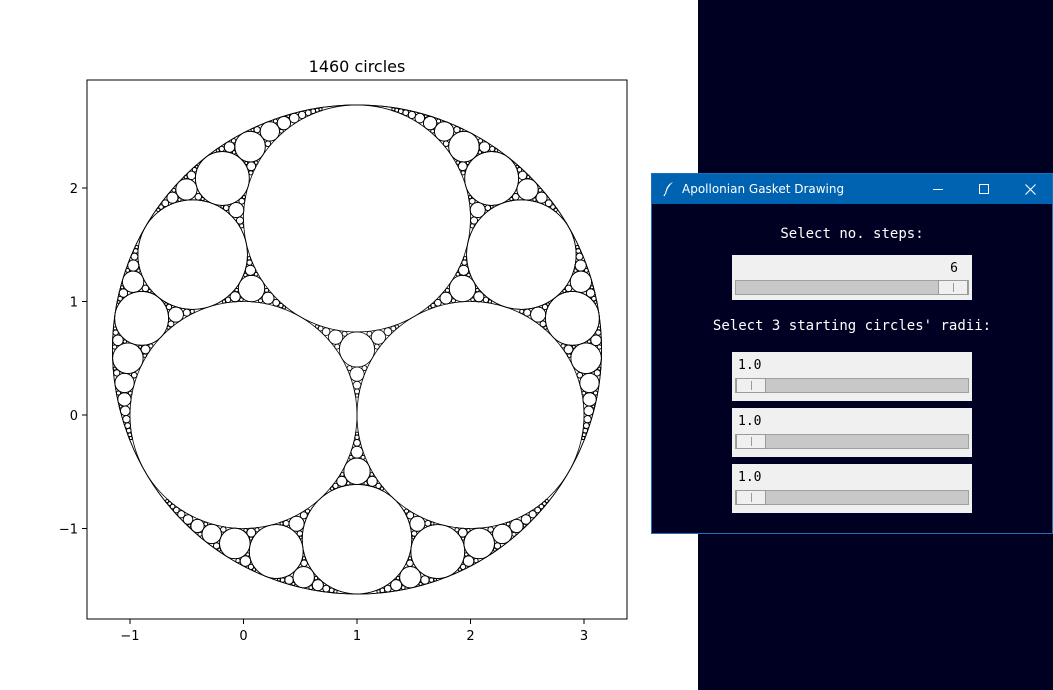  Describe the element at coordinates (751, 497) in the screenshot. I see `radius-3-slider-handle` at that location.